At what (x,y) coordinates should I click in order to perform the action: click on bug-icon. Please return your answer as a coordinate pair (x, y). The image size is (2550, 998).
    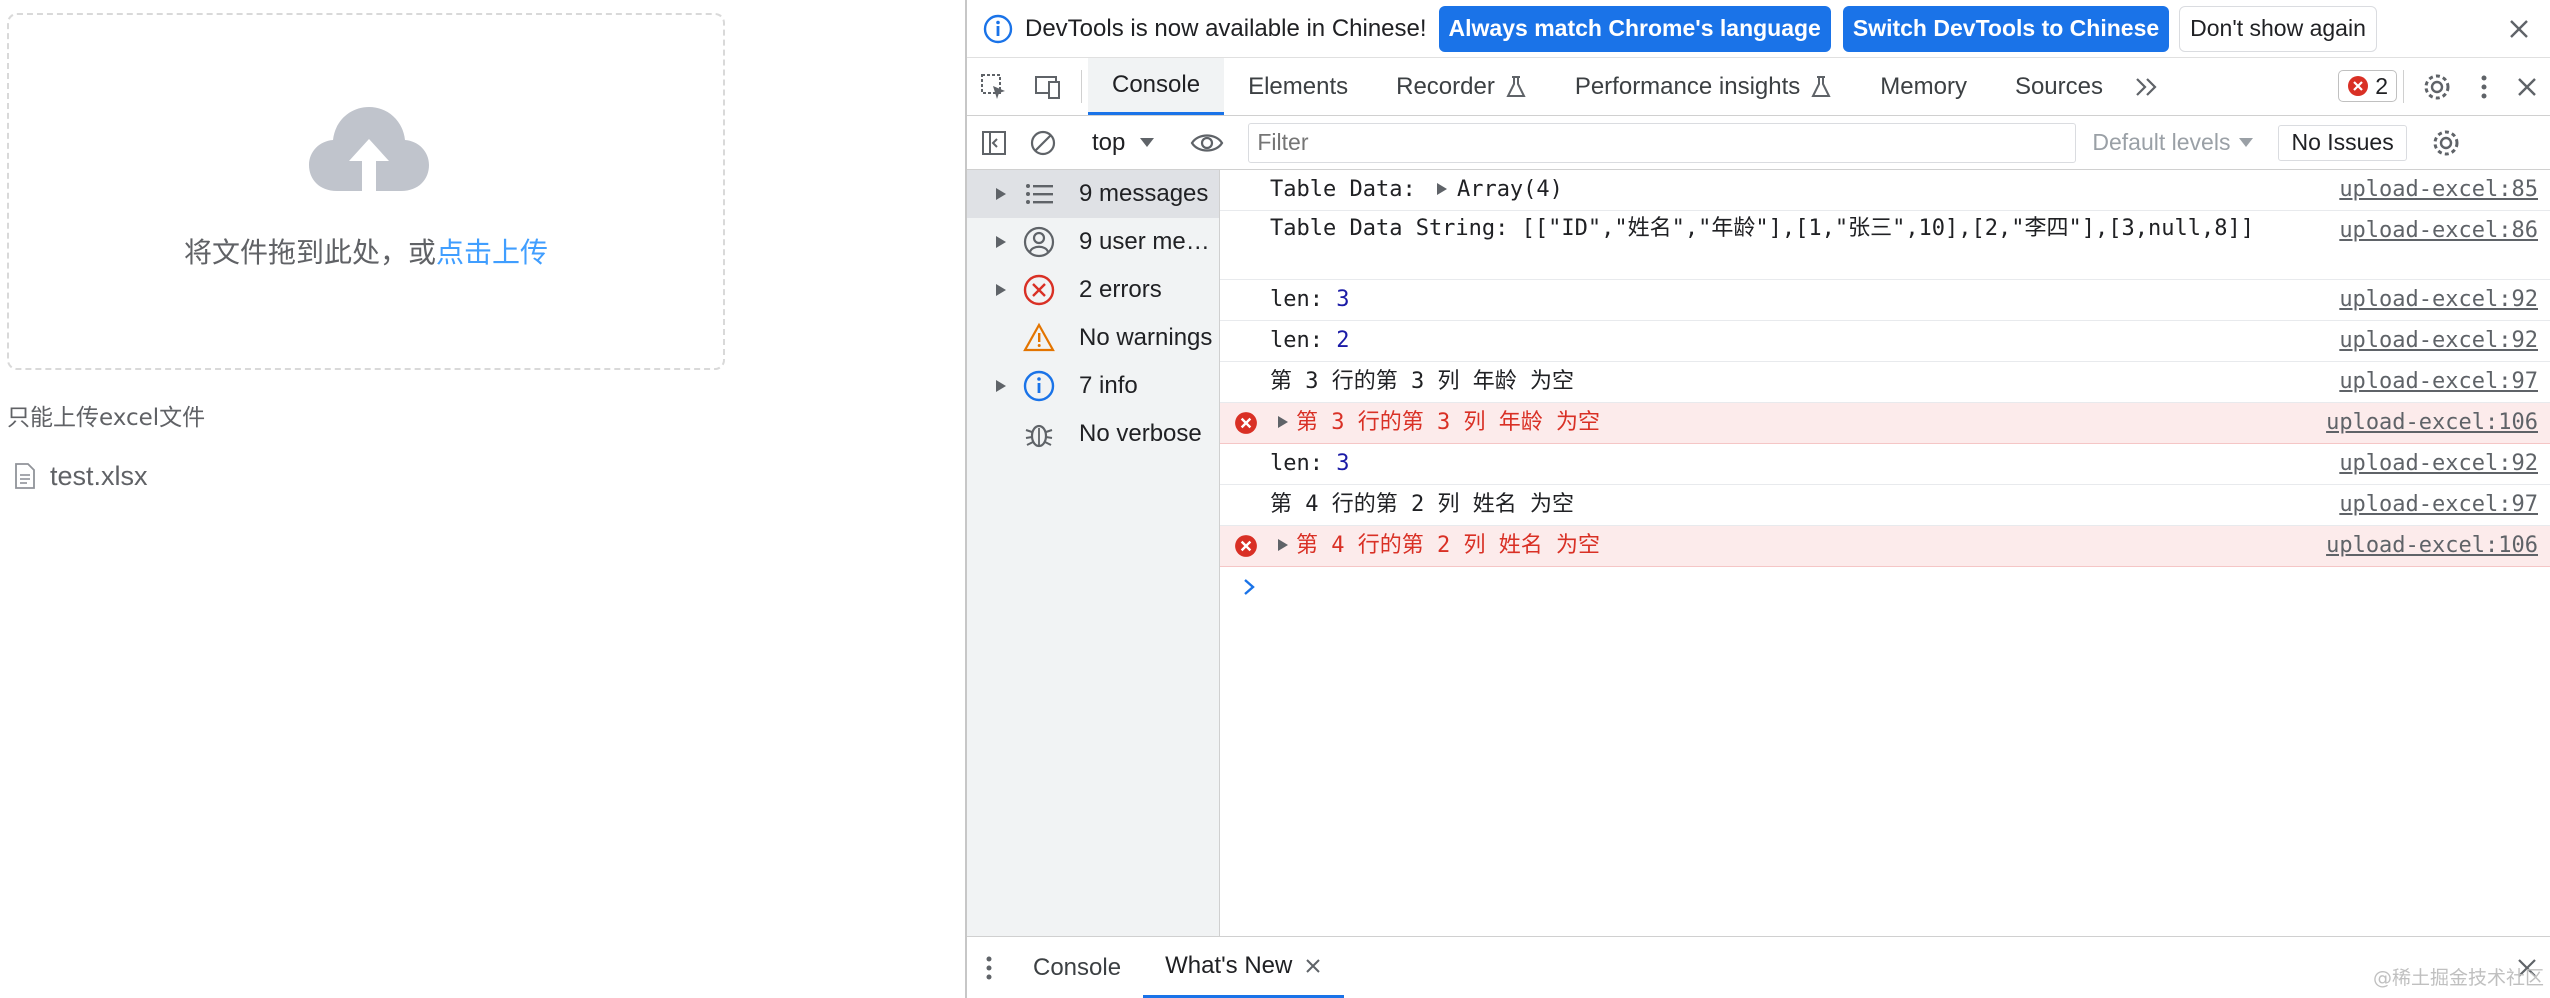
    Looking at the image, I should click on (1039, 436).